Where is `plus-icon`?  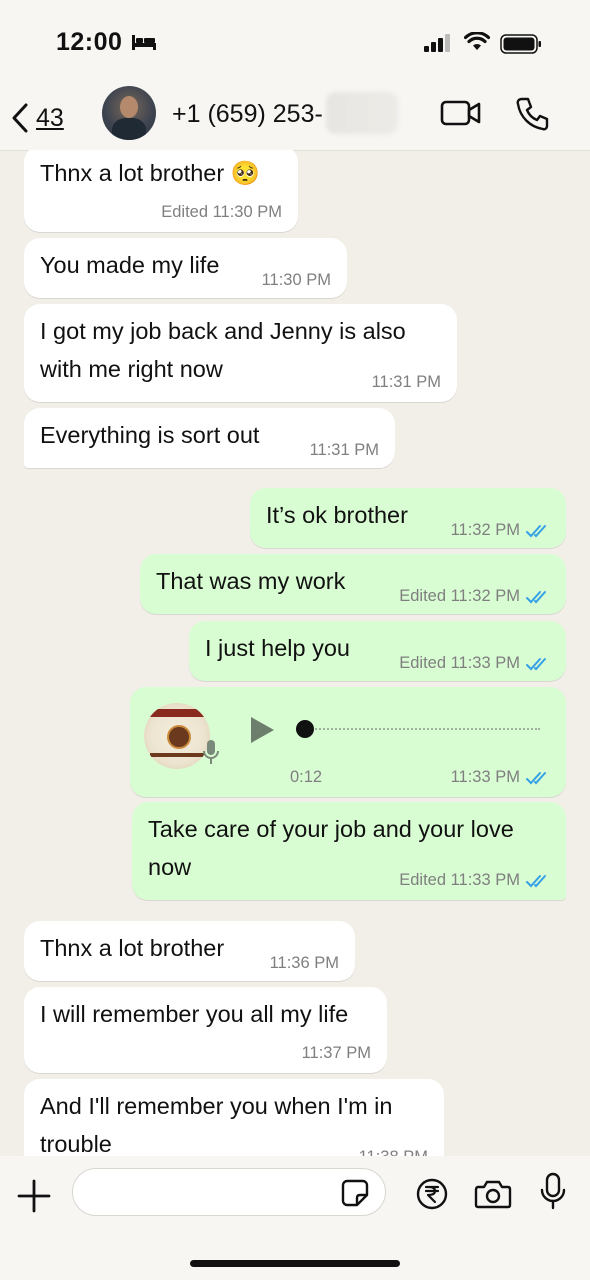
plus-icon is located at coordinates (34, 1196).